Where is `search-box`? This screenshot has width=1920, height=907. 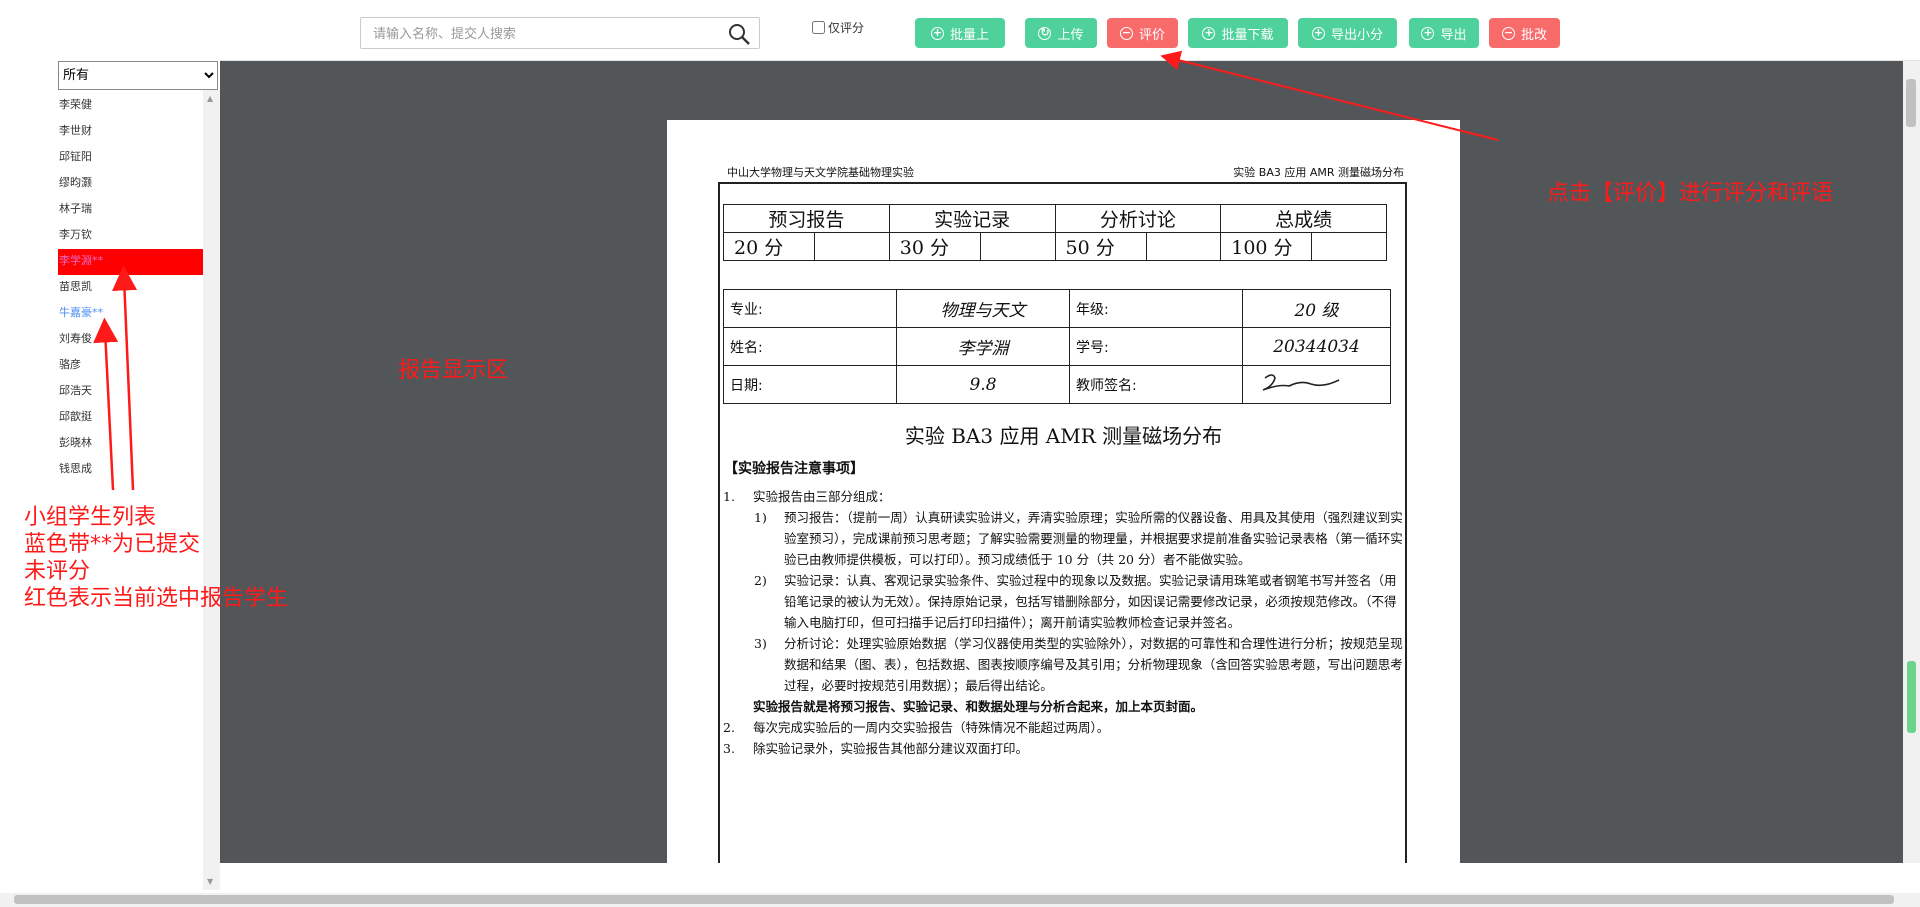 search-box is located at coordinates (560, 33).